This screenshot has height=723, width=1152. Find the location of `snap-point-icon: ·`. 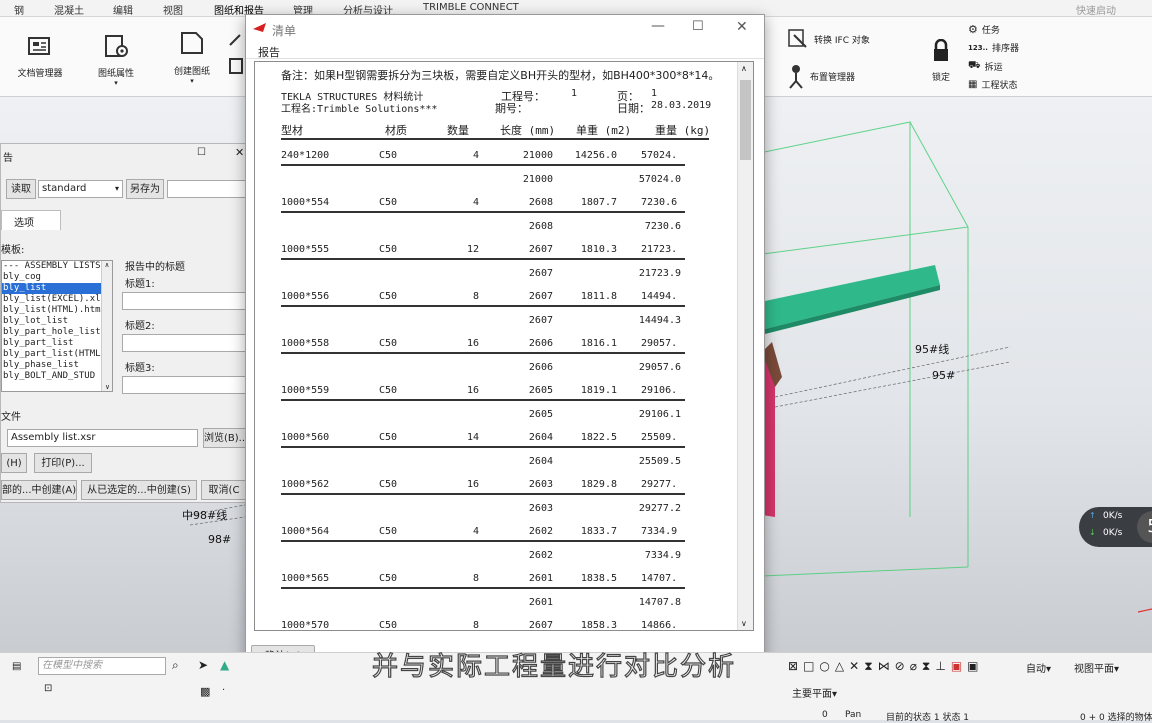

snap-point-icon: · is located at coordinates (223, 690).